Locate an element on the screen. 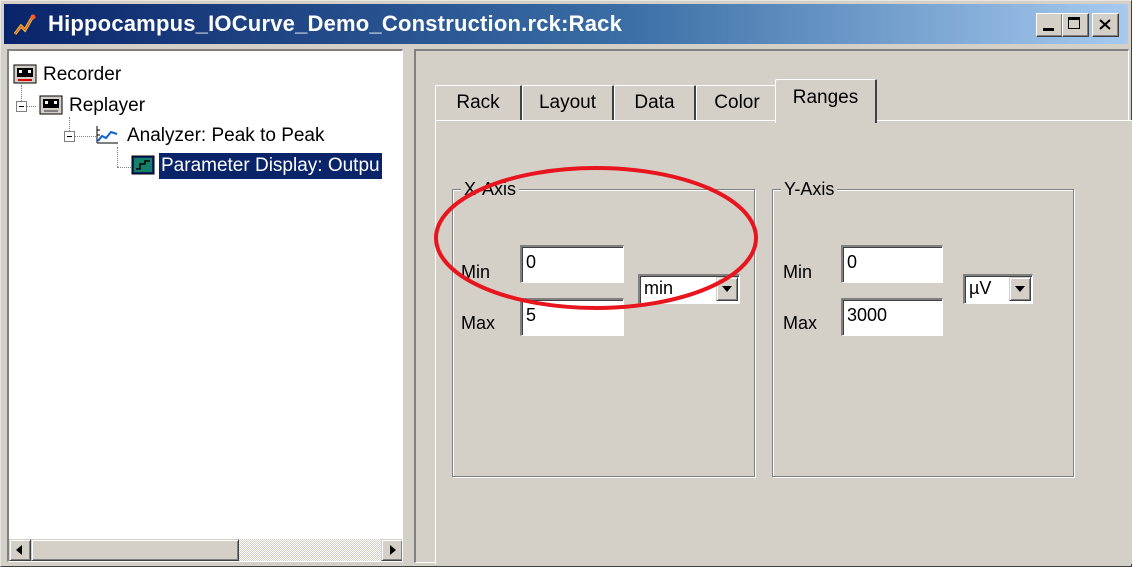 This screenshot has height=567, width=1132. tree-item-label: Analyzer: Peak to Peak is located at coordinates (226, 135).